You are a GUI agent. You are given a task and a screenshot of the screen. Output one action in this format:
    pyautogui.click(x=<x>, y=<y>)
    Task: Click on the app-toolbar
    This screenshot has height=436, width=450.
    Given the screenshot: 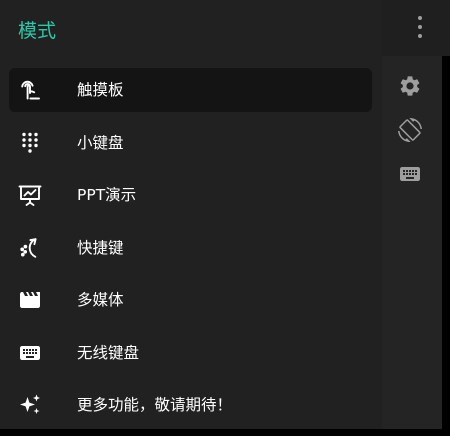 What is the action you would take?
    pyautogui.click(x=416, y=28)
    